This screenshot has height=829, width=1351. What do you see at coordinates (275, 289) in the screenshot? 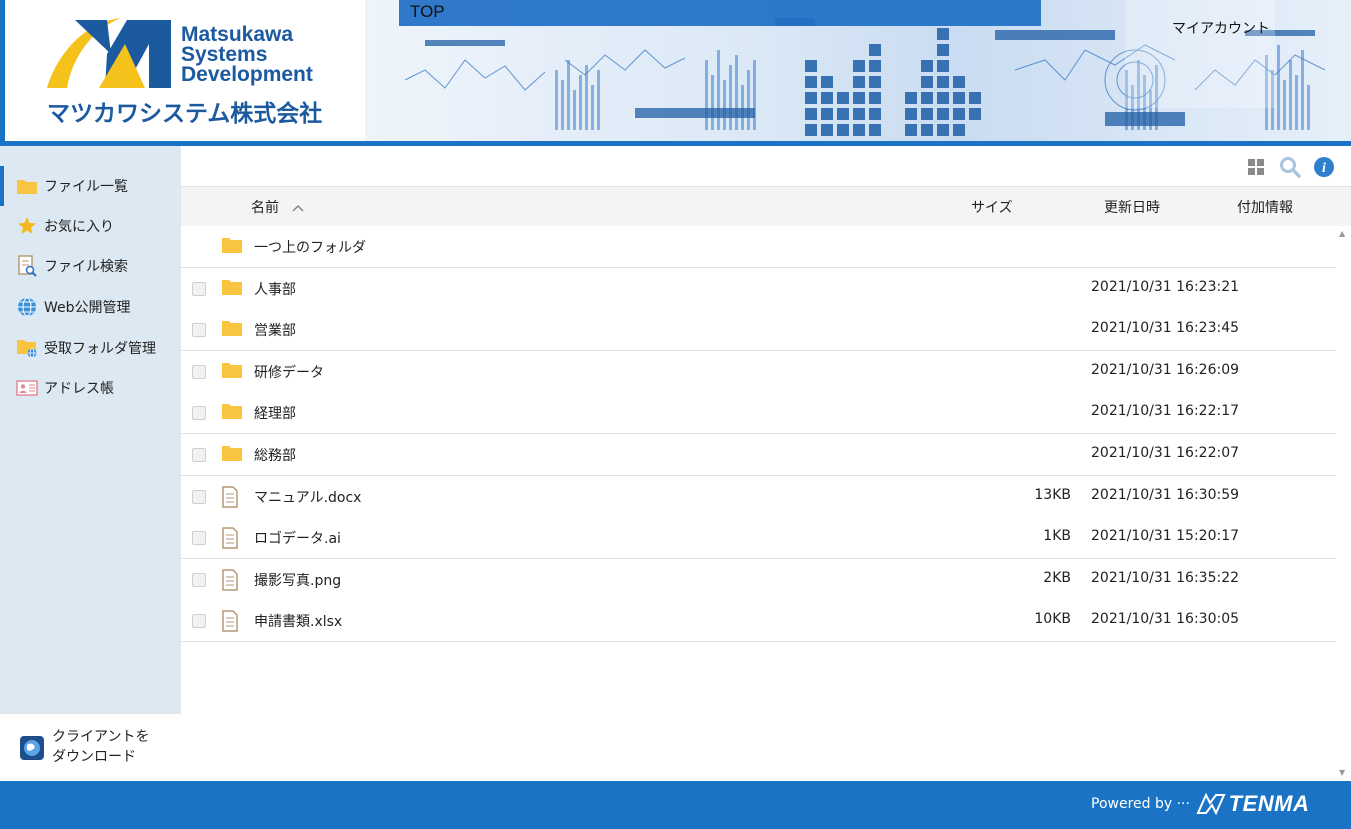
I see `file-name: 人事部` at bounding box center [275, 289].